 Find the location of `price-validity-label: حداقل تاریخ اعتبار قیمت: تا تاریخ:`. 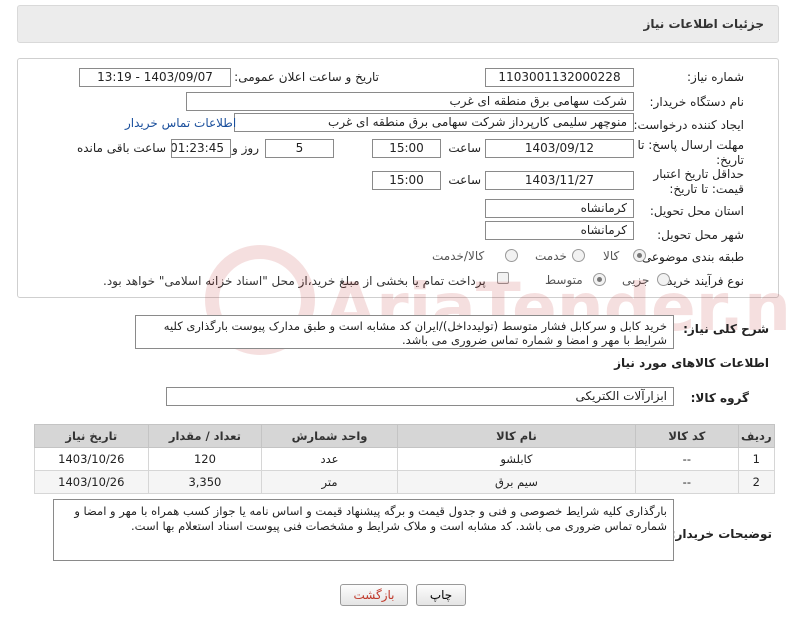

price-validity-label: حداقل تاریخ اعتبار قیمت: تا تاریخ: is located at coordinates (698, 181).